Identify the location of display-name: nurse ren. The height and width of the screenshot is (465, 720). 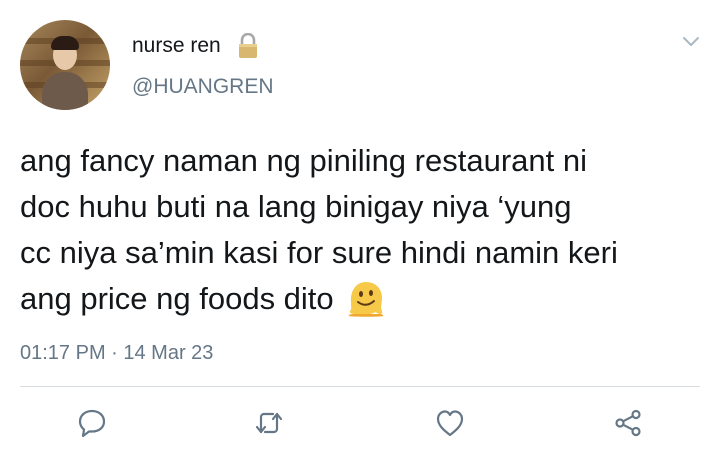
(176, 46).